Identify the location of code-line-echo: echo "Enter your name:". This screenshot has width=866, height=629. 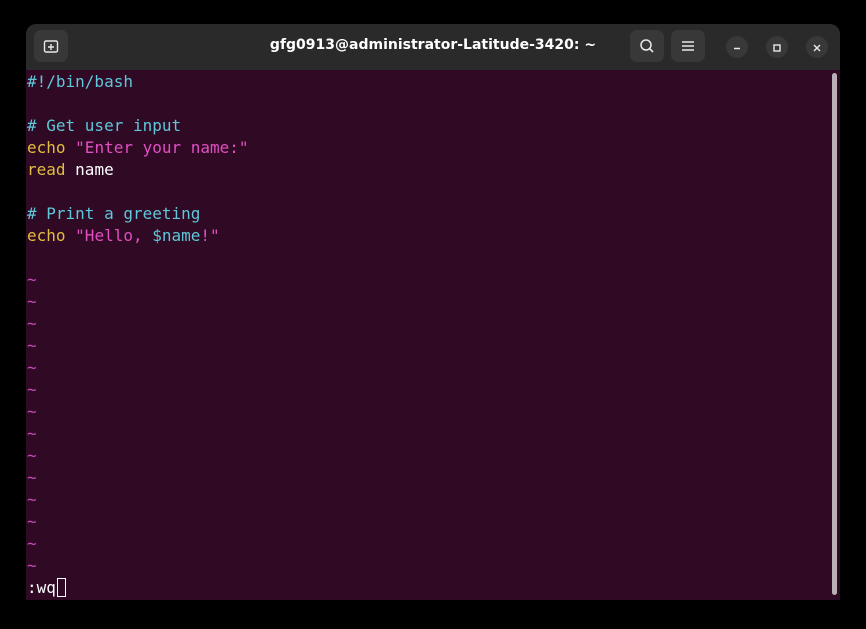
(138, 148).